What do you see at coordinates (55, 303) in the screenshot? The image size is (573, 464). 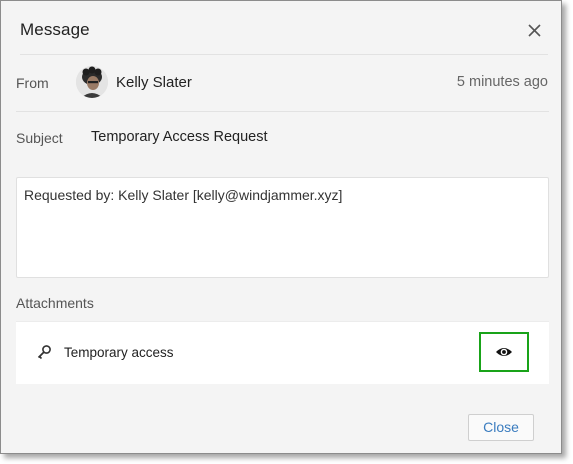 I see `attachments-label: Attachments` at bounding box center [55, 303].